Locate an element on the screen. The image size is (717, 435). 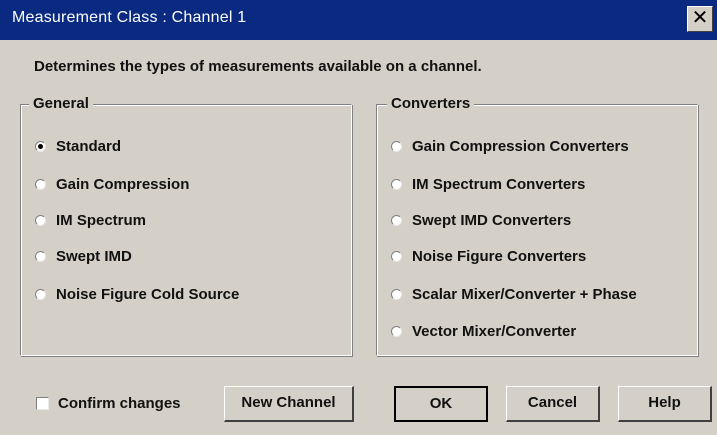
confirm-changes-checkbox: Confirm changes is located at coordinates (108, 403).